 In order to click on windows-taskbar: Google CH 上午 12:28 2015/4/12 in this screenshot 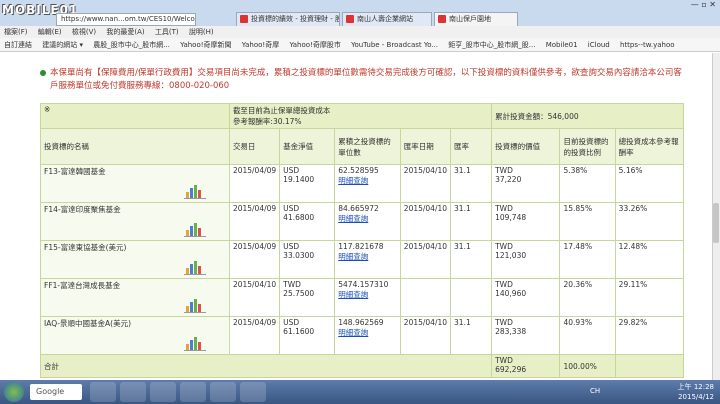, I will do `click(360, 392)`.